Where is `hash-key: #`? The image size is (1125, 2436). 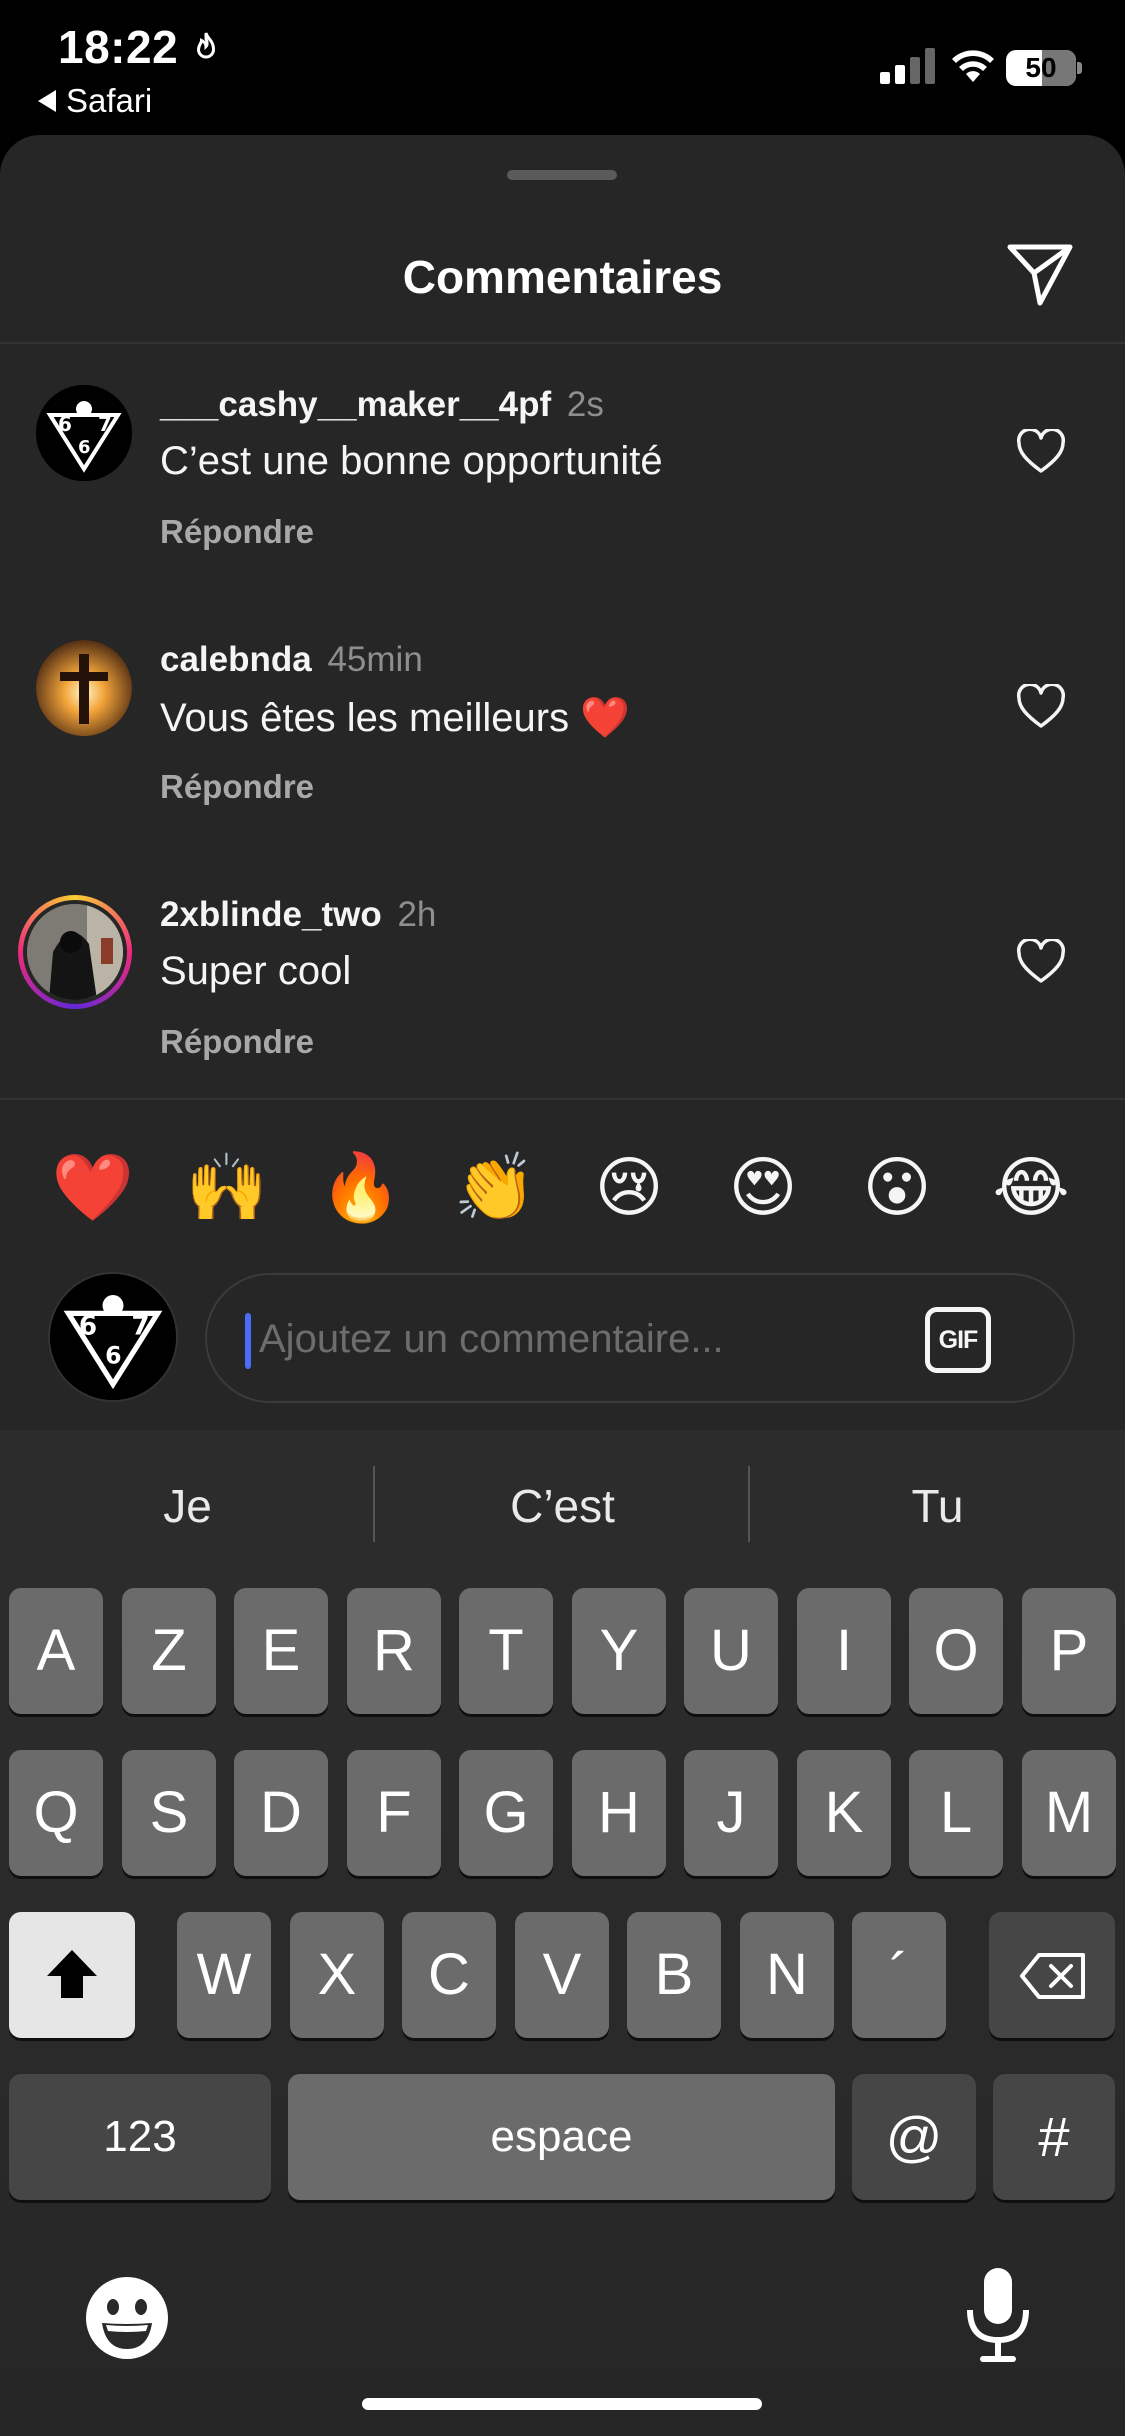
hash-key: # is located at coordinates (1054, 2137).